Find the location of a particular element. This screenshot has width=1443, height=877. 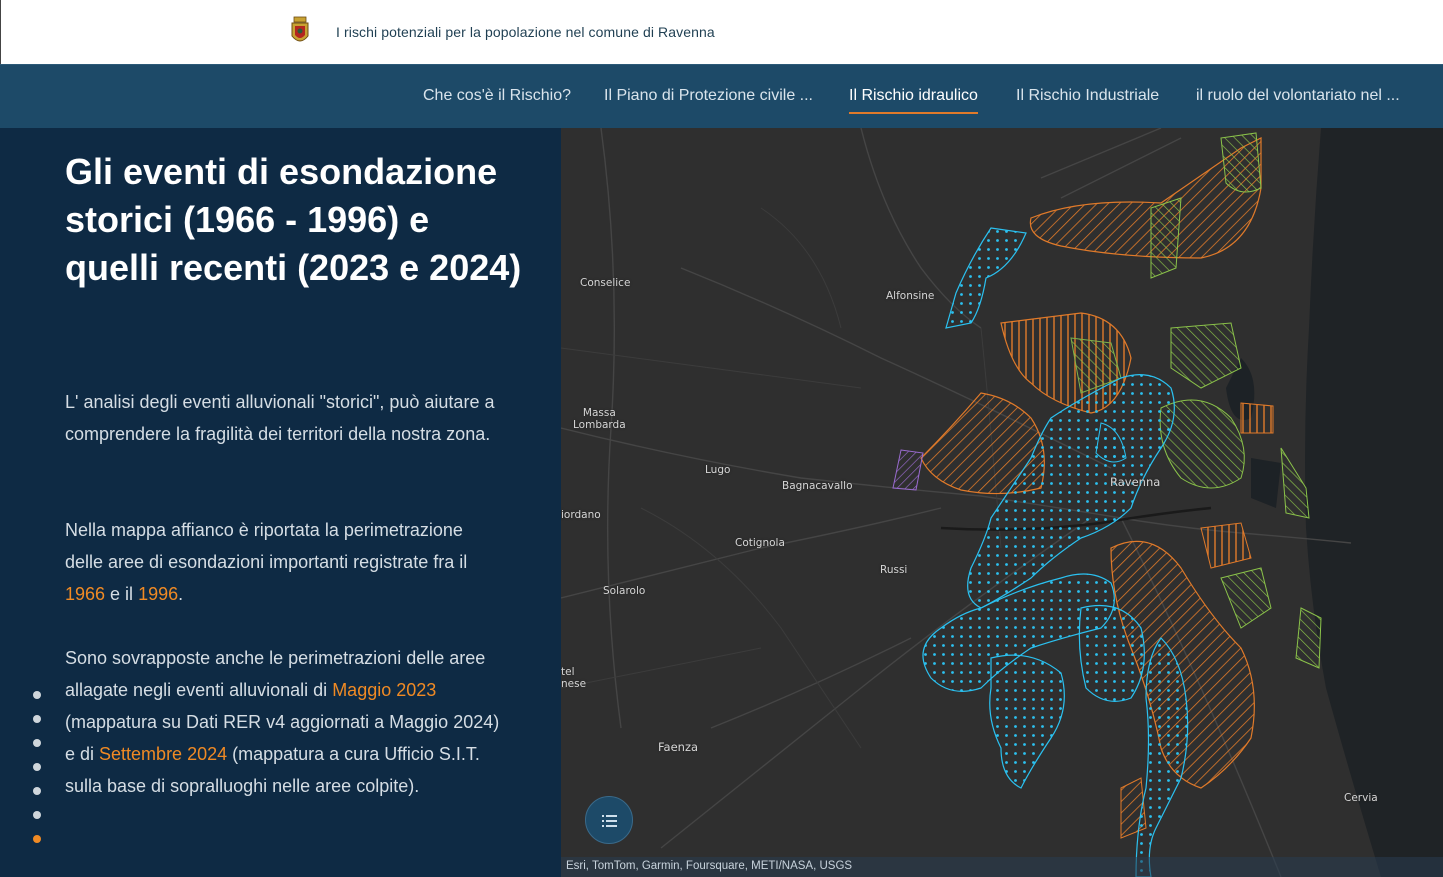

place-label-faenza: Faenza is located at coordinates (678, 747).